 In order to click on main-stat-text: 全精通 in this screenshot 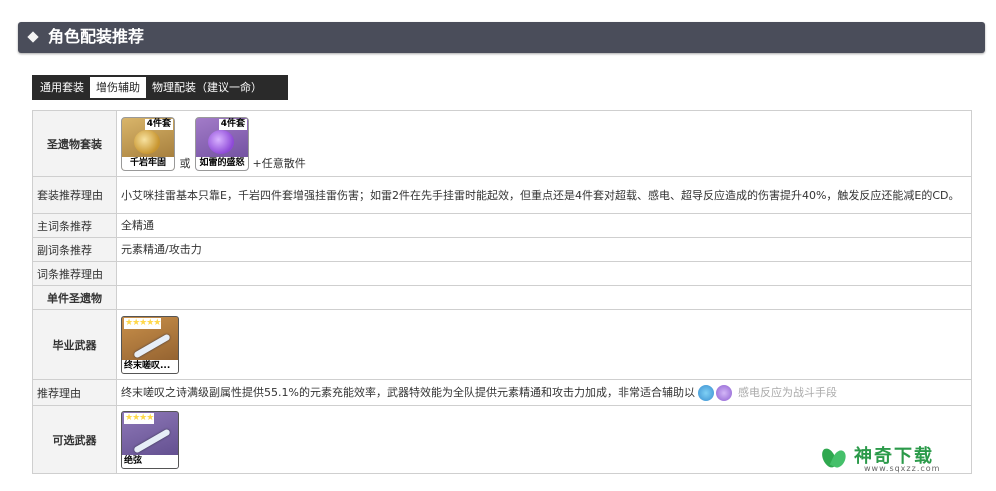, I will do `click(544, 225)`.